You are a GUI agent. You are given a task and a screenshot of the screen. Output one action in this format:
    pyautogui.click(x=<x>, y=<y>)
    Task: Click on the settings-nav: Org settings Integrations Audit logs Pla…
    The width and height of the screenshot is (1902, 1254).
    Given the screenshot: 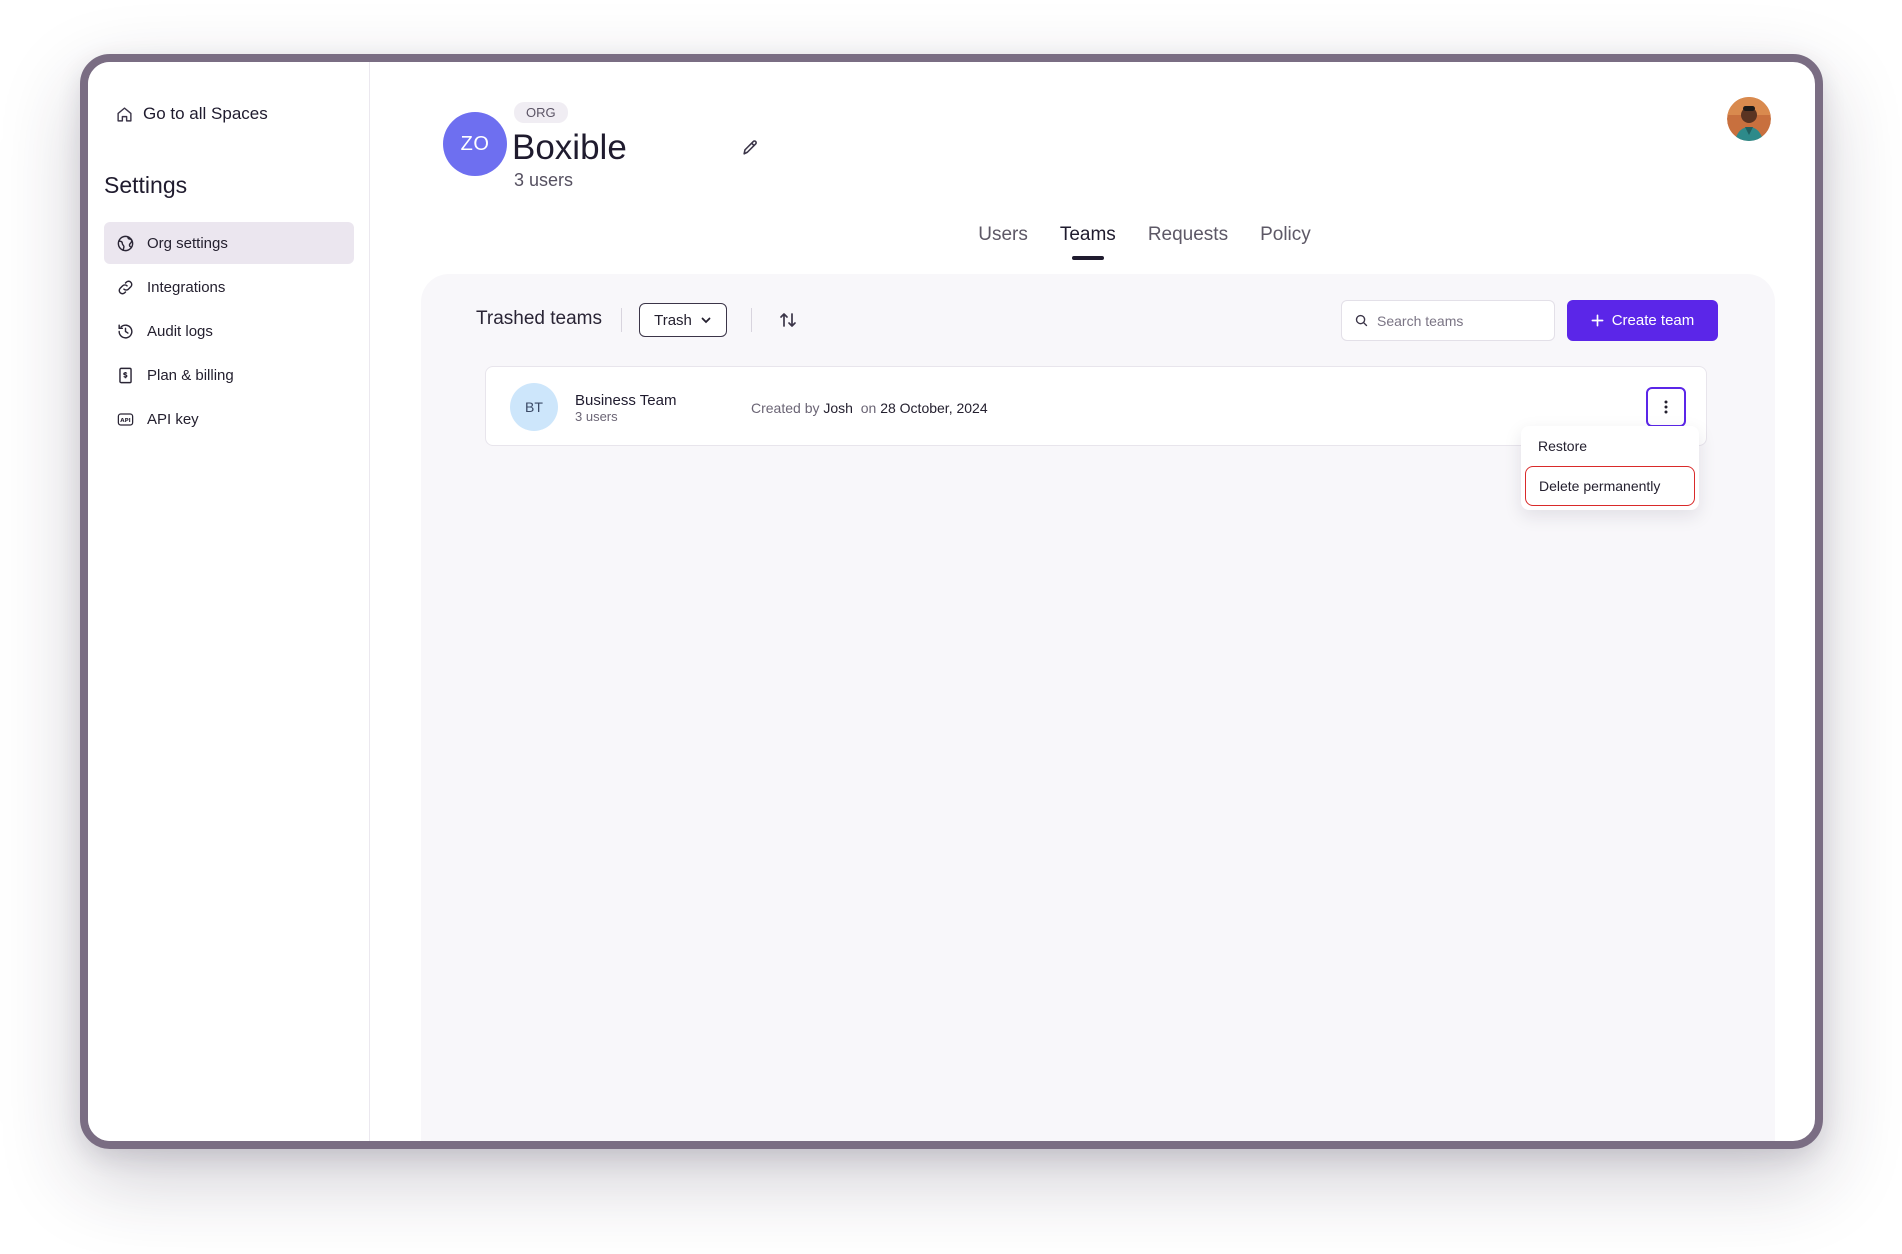 What is the action you would take?
    pyautogui.click(x=229, y=332)
    